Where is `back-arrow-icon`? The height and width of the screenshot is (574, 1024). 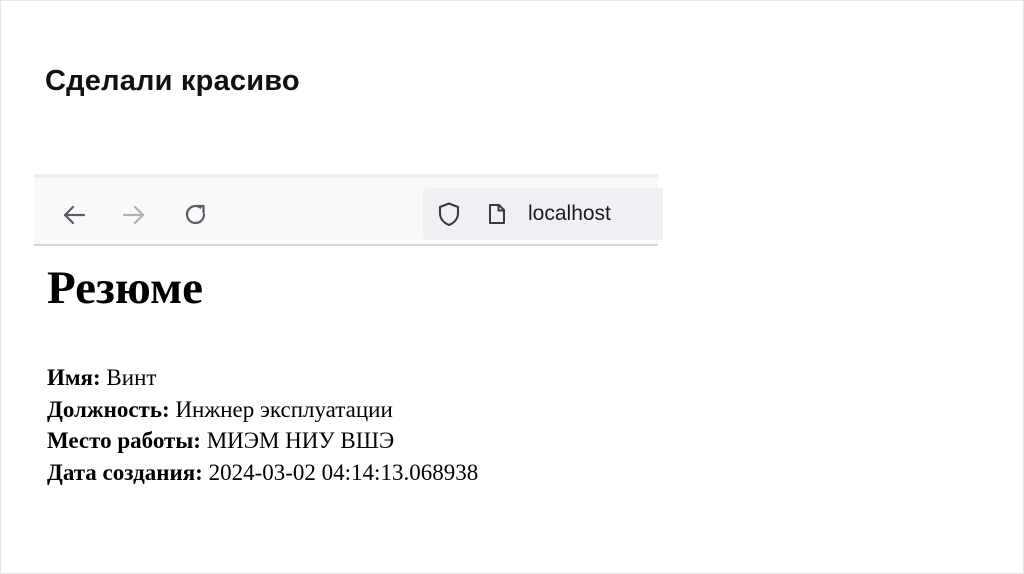
back-arrow-icon is located at coordinates (74, 215).